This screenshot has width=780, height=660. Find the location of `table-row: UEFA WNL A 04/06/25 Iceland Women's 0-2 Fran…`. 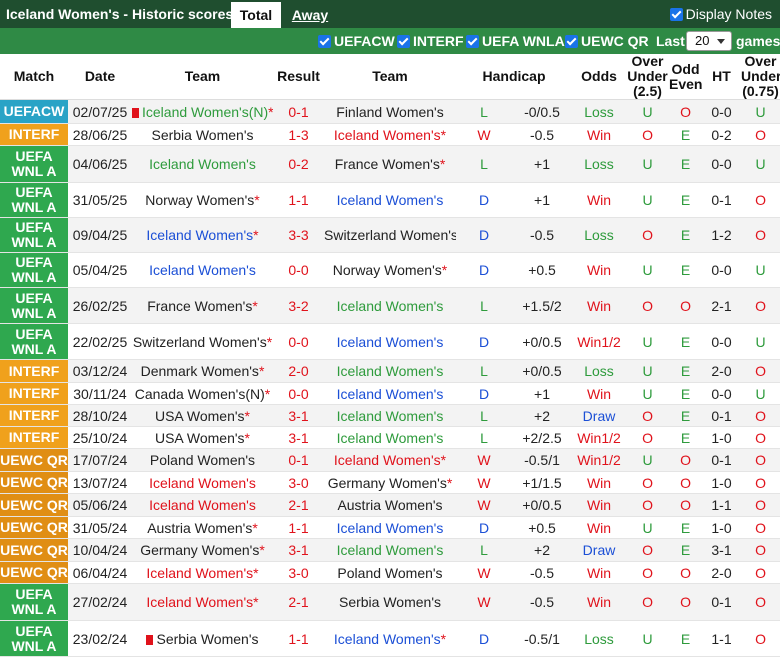

table-row: UEFA WNL A 04/06/25 Iceland Women's 0-2 Fran… is located at coordinates (390, 164).